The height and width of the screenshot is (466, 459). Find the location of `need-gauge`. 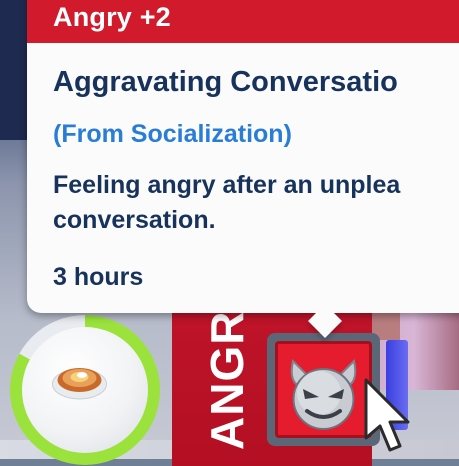

need-gauge is located at coordinates (85, 390).